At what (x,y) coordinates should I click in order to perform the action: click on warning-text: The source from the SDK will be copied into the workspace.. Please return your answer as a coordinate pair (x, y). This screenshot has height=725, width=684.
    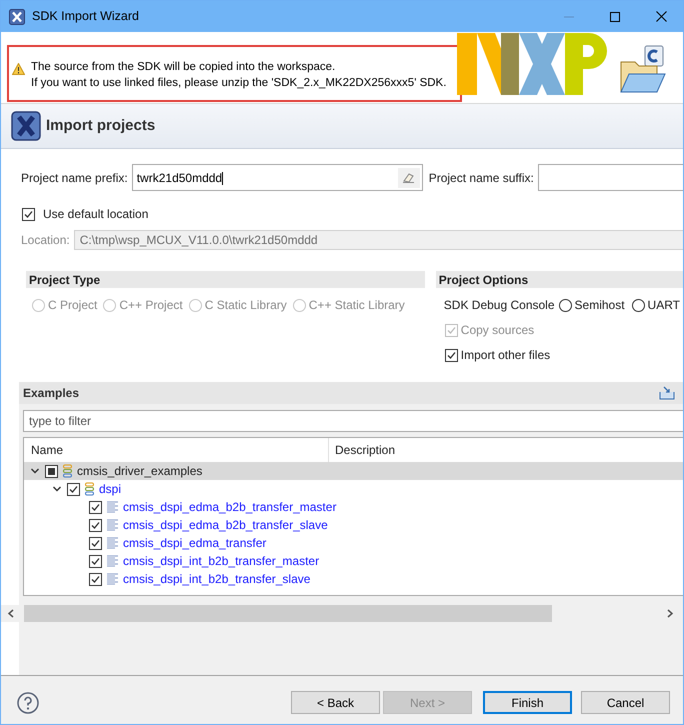
    Looking at the image, I should click on (183, 67).